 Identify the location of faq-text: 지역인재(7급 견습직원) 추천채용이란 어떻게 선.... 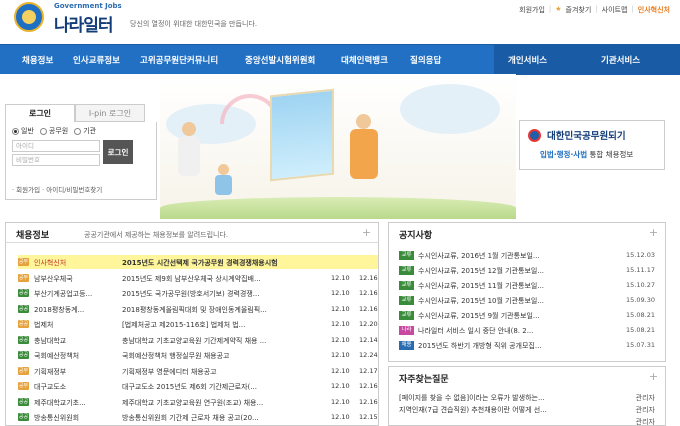
(503, 410).